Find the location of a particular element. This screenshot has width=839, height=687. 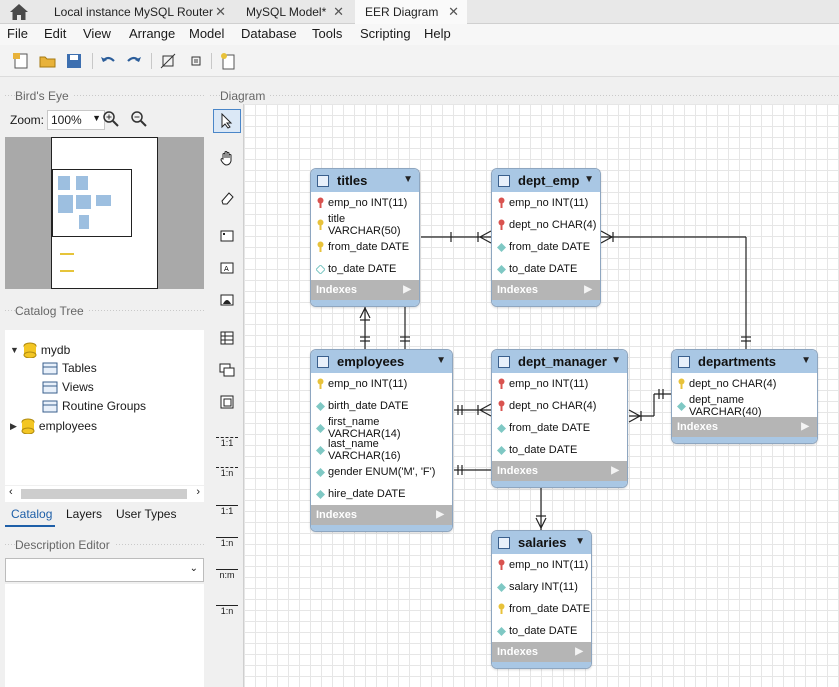

tab-user-types: User Types is located at coordinates (146, 514).